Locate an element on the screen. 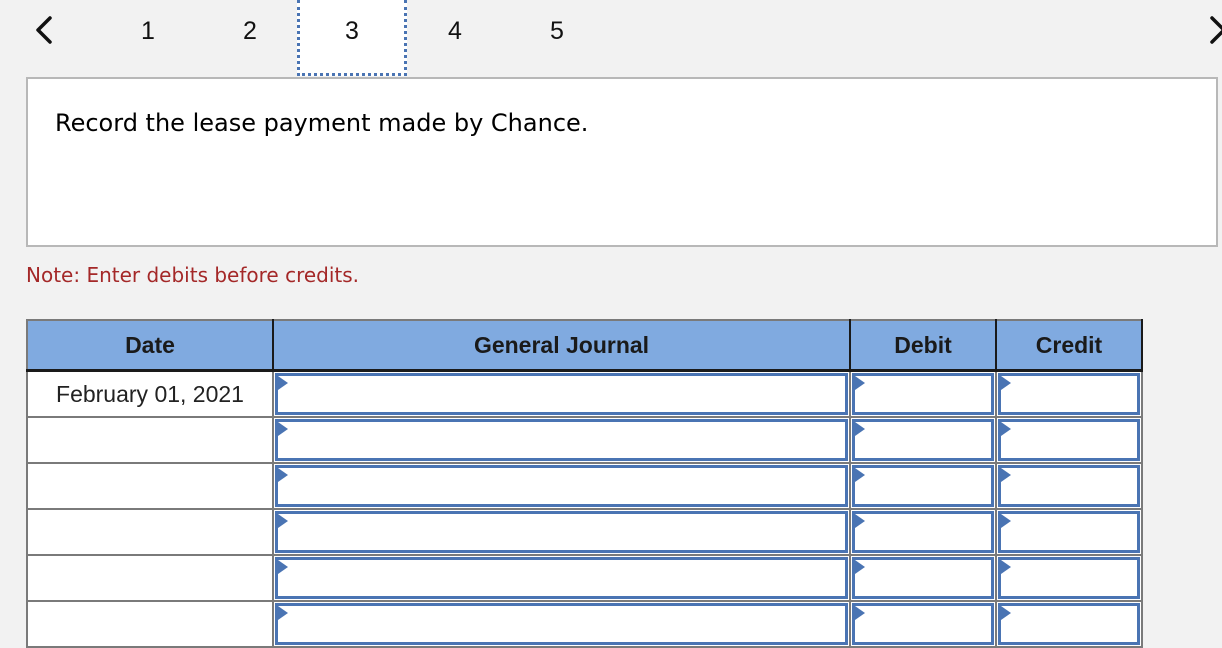  tab-4: 4 is located at coordinates (455, 31).